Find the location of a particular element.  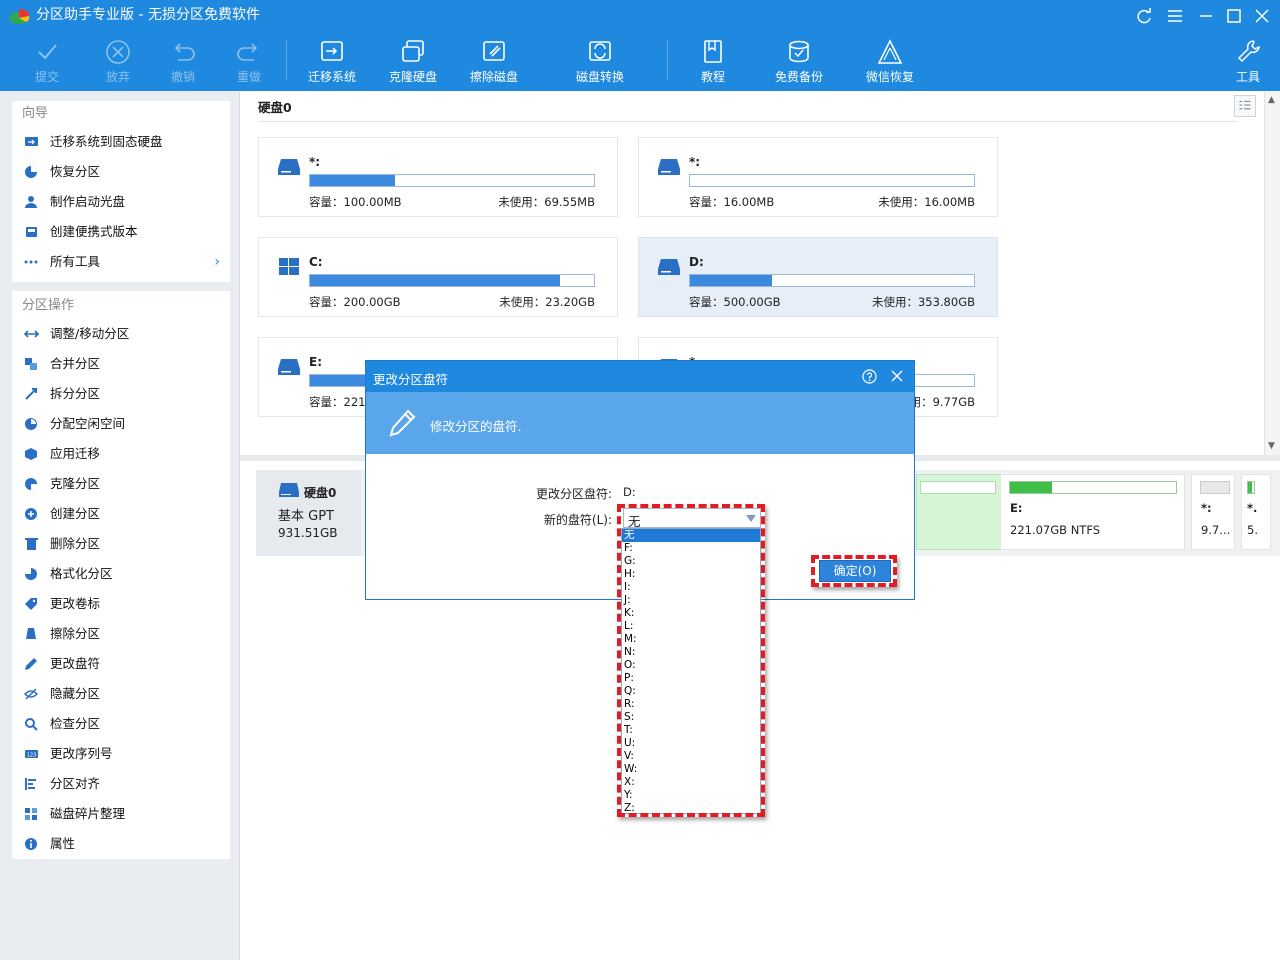

menu-icon is located at coordinates (1175, 16).